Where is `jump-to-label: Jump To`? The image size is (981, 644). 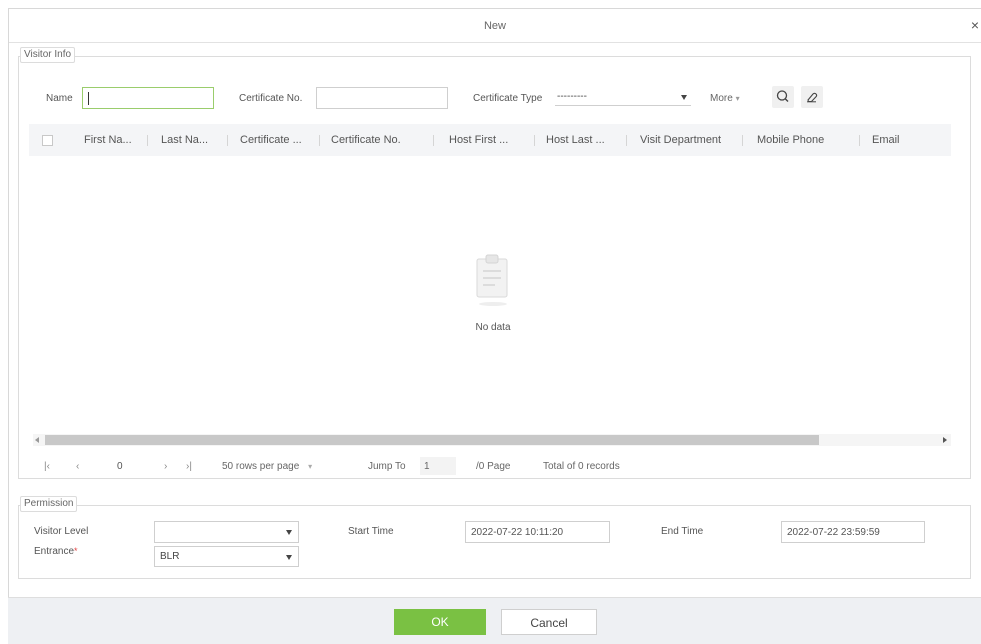
jump-to-label: Jump To is located at coordinates (387, 466).